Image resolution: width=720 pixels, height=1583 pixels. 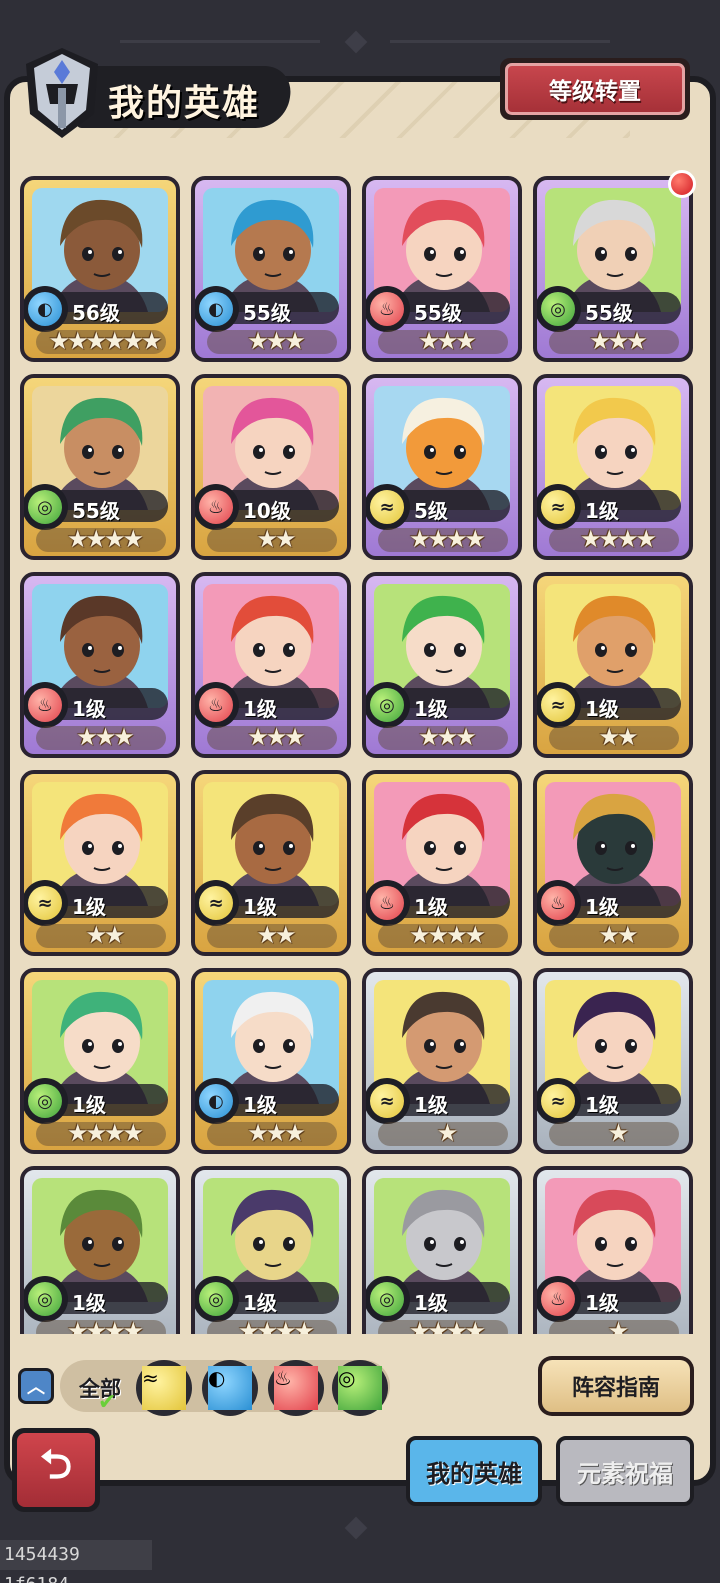 What do you see at coordinates (36, 1386) in the screenshot?
I see `chevron-up-icon: ︿` at bounding box center [36, 1386].